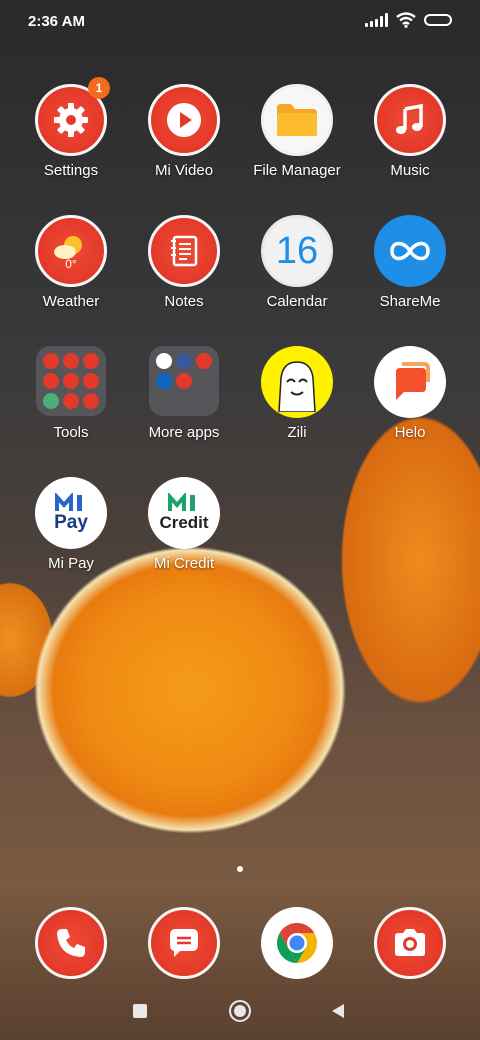  I want to click on app-file-manager: File Manager, so click(297, 131).